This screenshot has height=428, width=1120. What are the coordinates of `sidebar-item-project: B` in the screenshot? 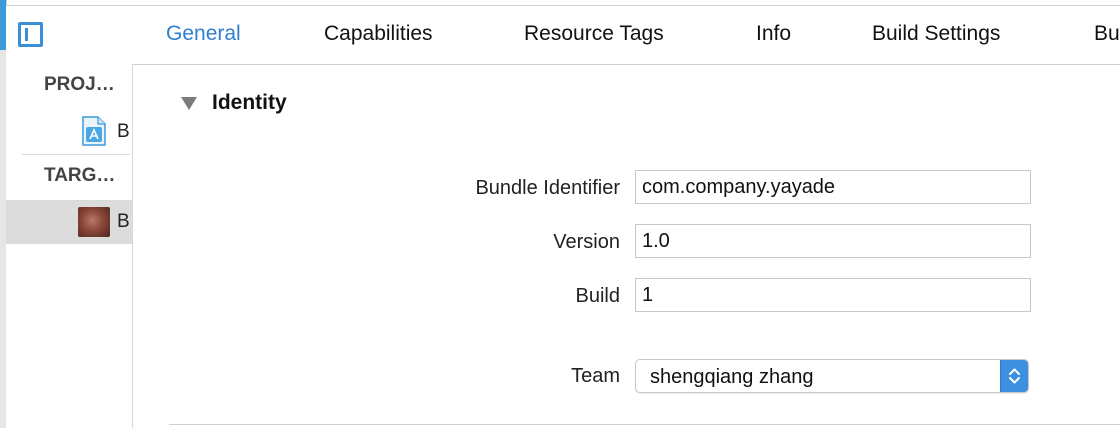 It's located at (69, 132).